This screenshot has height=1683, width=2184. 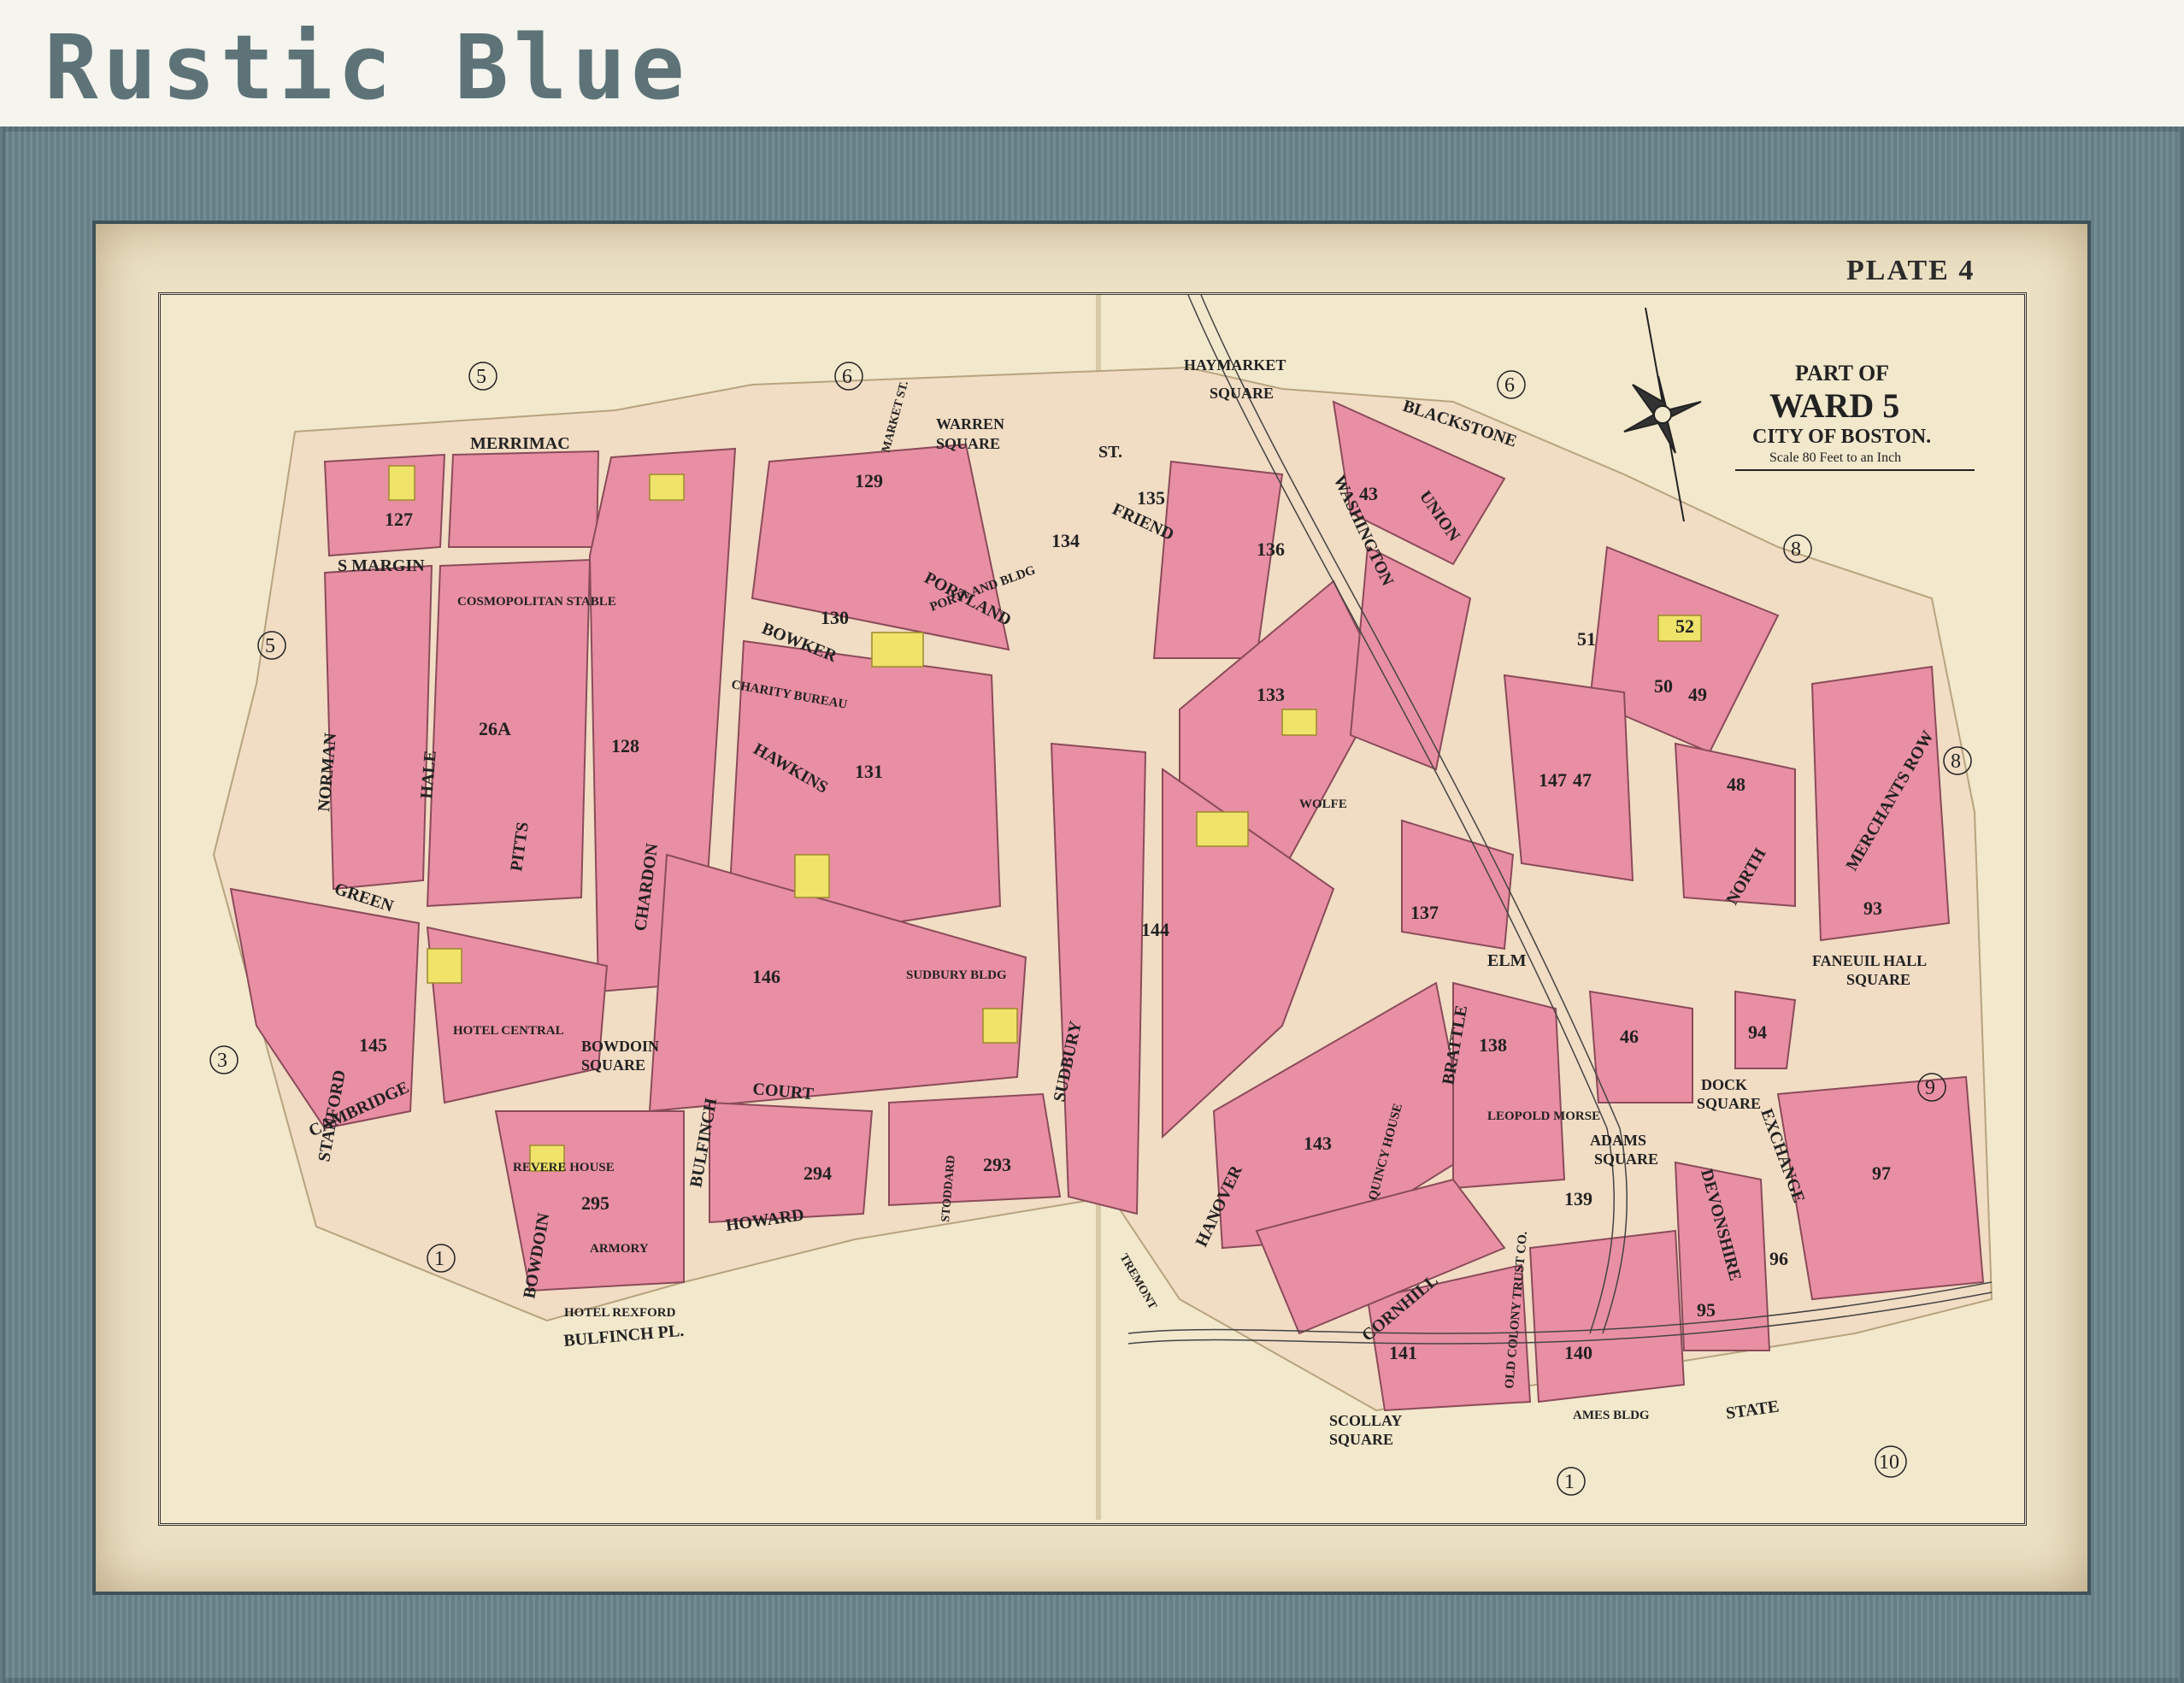 I want to click on square-adams: ADAMS, so click(x=1618, y=1141).